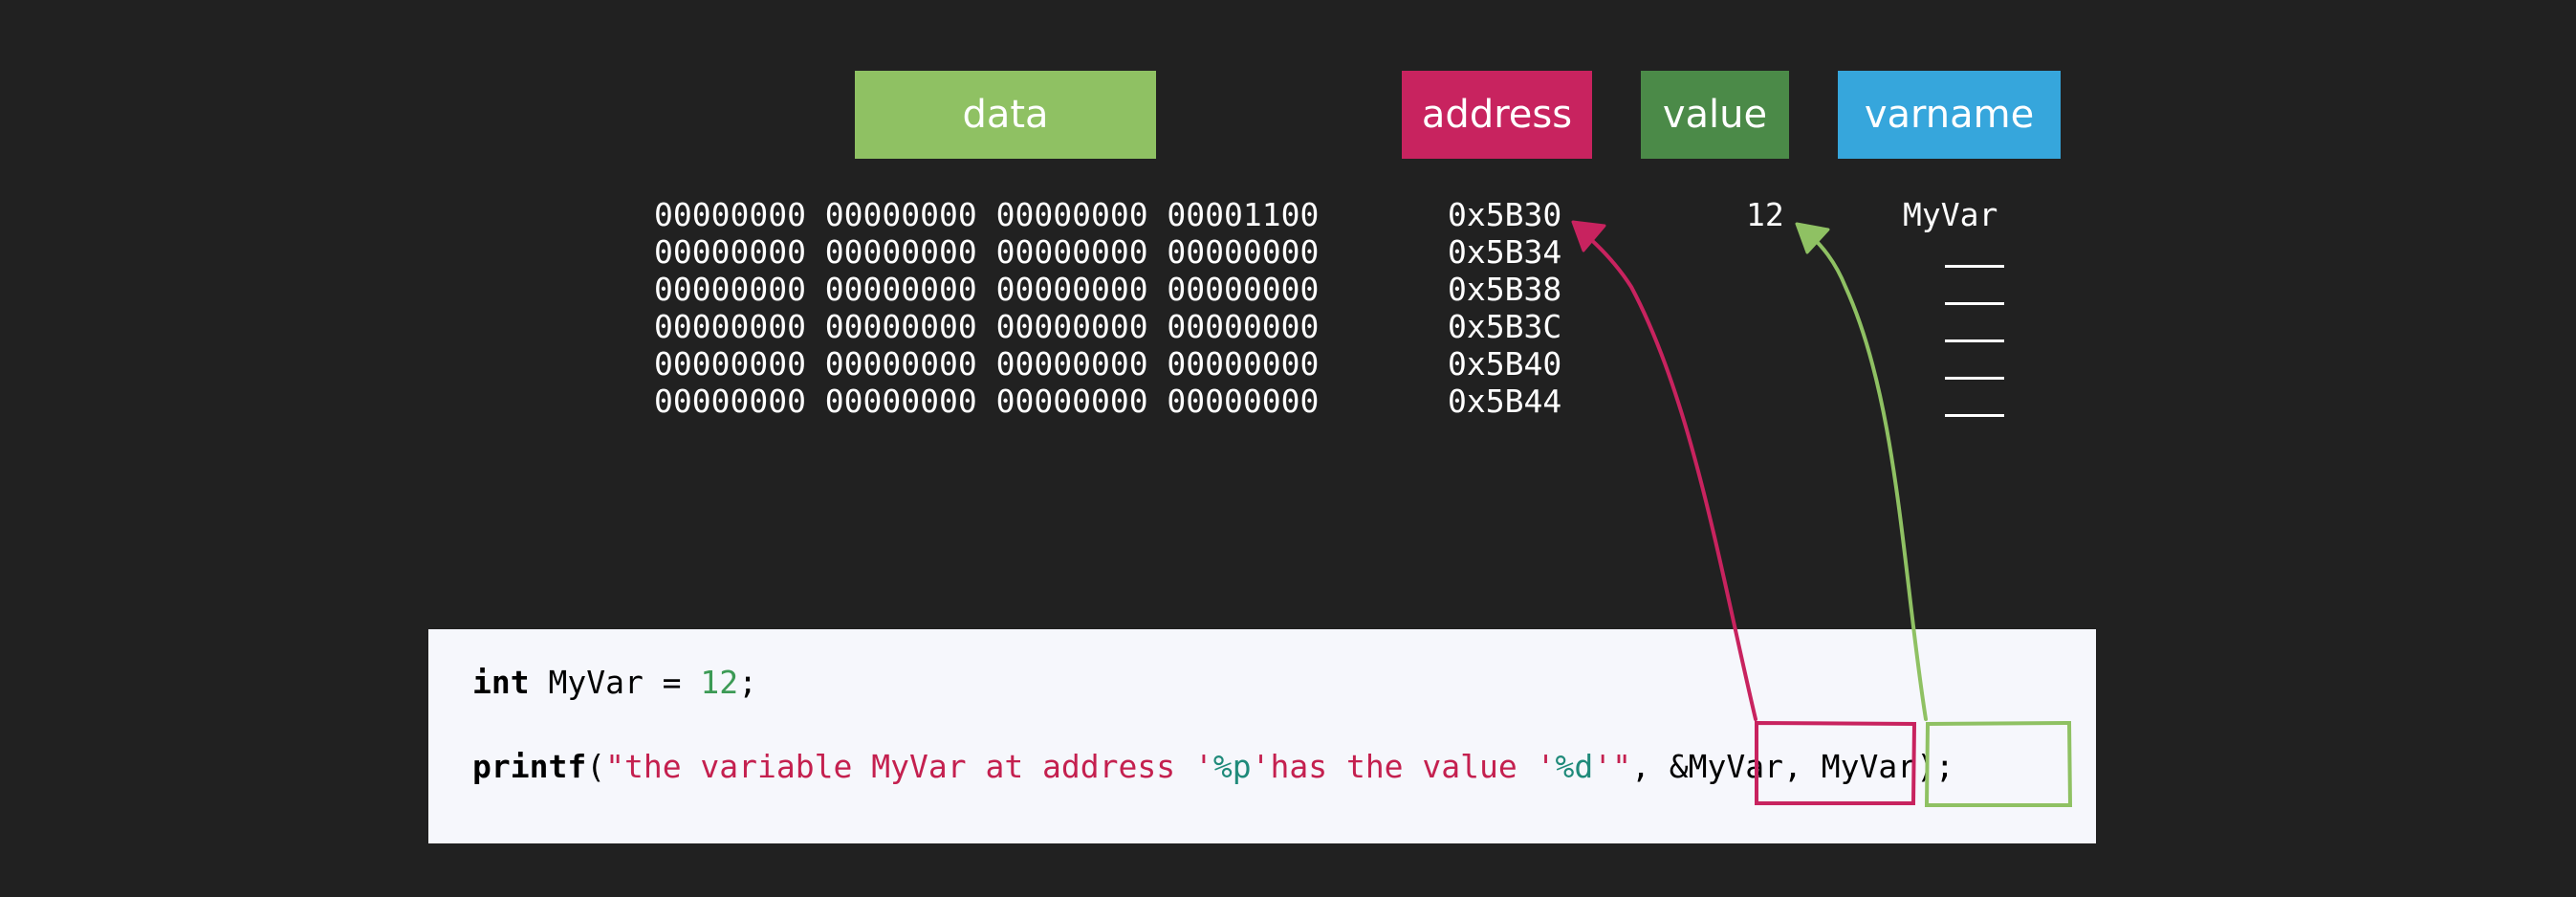 Image resolution: width=2576 pixels, height=897 pixels. What do you see at coordinates (1836, 762) in the screenshot?
I see `address-arg-highlight-box` at bounding box center [1836, 762].